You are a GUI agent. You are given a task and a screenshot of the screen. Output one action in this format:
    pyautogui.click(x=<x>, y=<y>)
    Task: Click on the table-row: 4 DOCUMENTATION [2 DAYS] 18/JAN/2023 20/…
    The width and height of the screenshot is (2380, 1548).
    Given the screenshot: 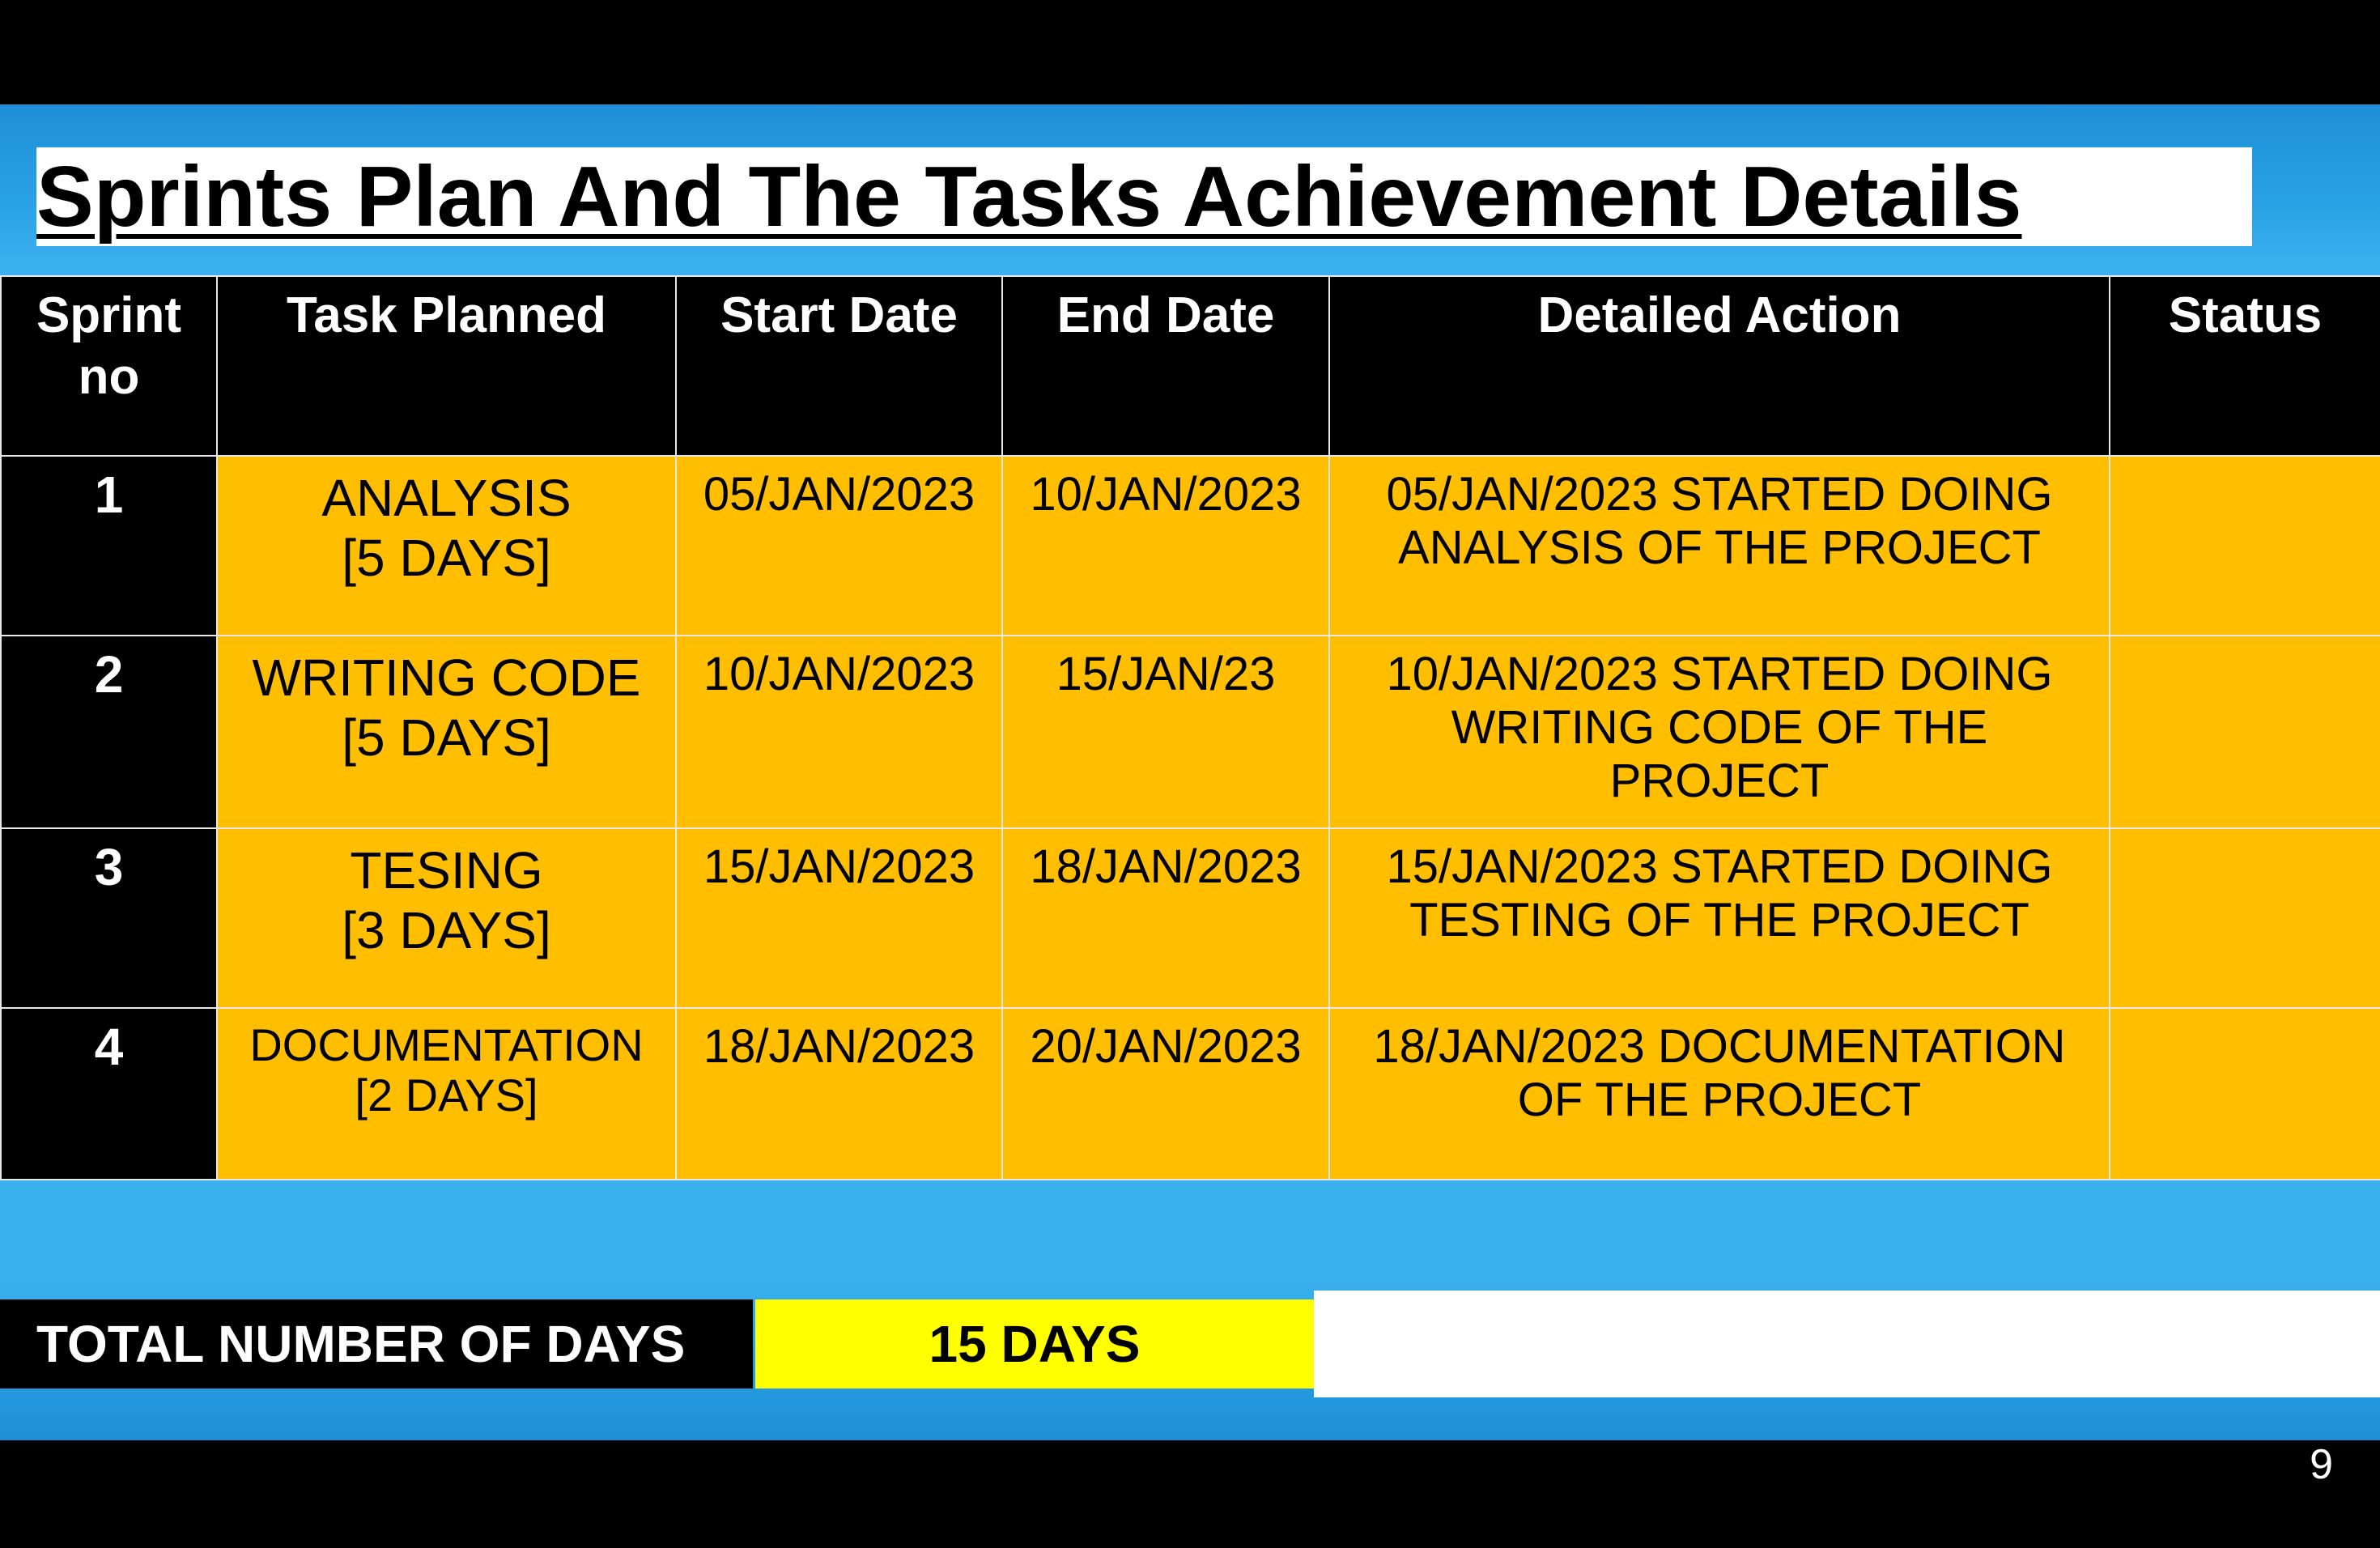 What is the action you would take?
    pyautogui.click(x=1190, y=1093)
    